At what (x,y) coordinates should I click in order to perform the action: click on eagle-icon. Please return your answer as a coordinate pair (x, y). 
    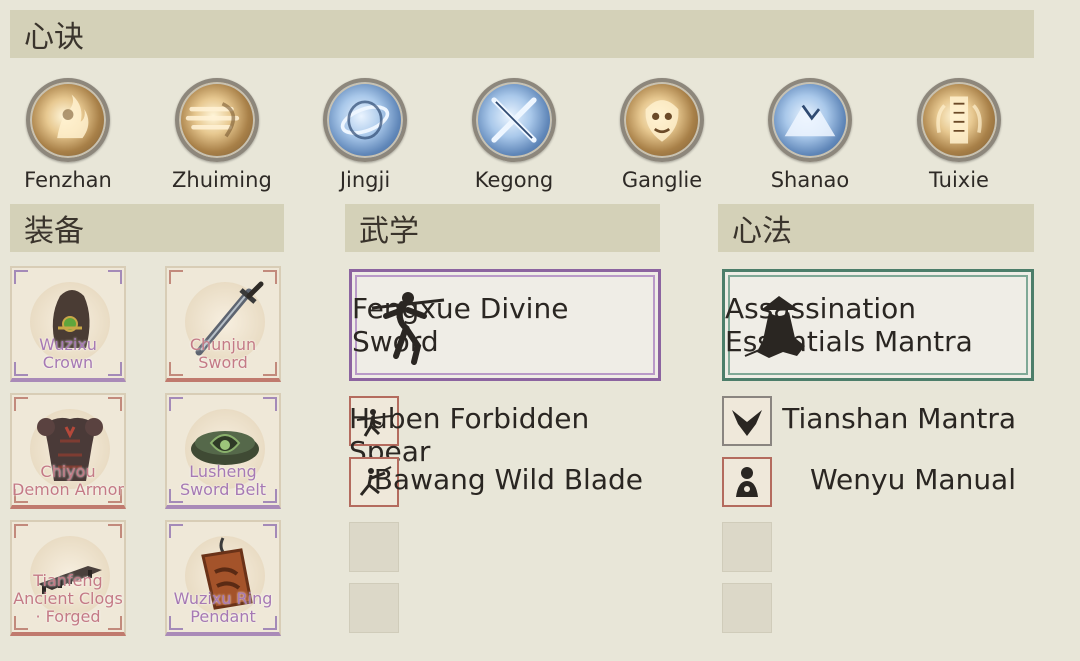
    Looking at the image, I should click on (747, 423).